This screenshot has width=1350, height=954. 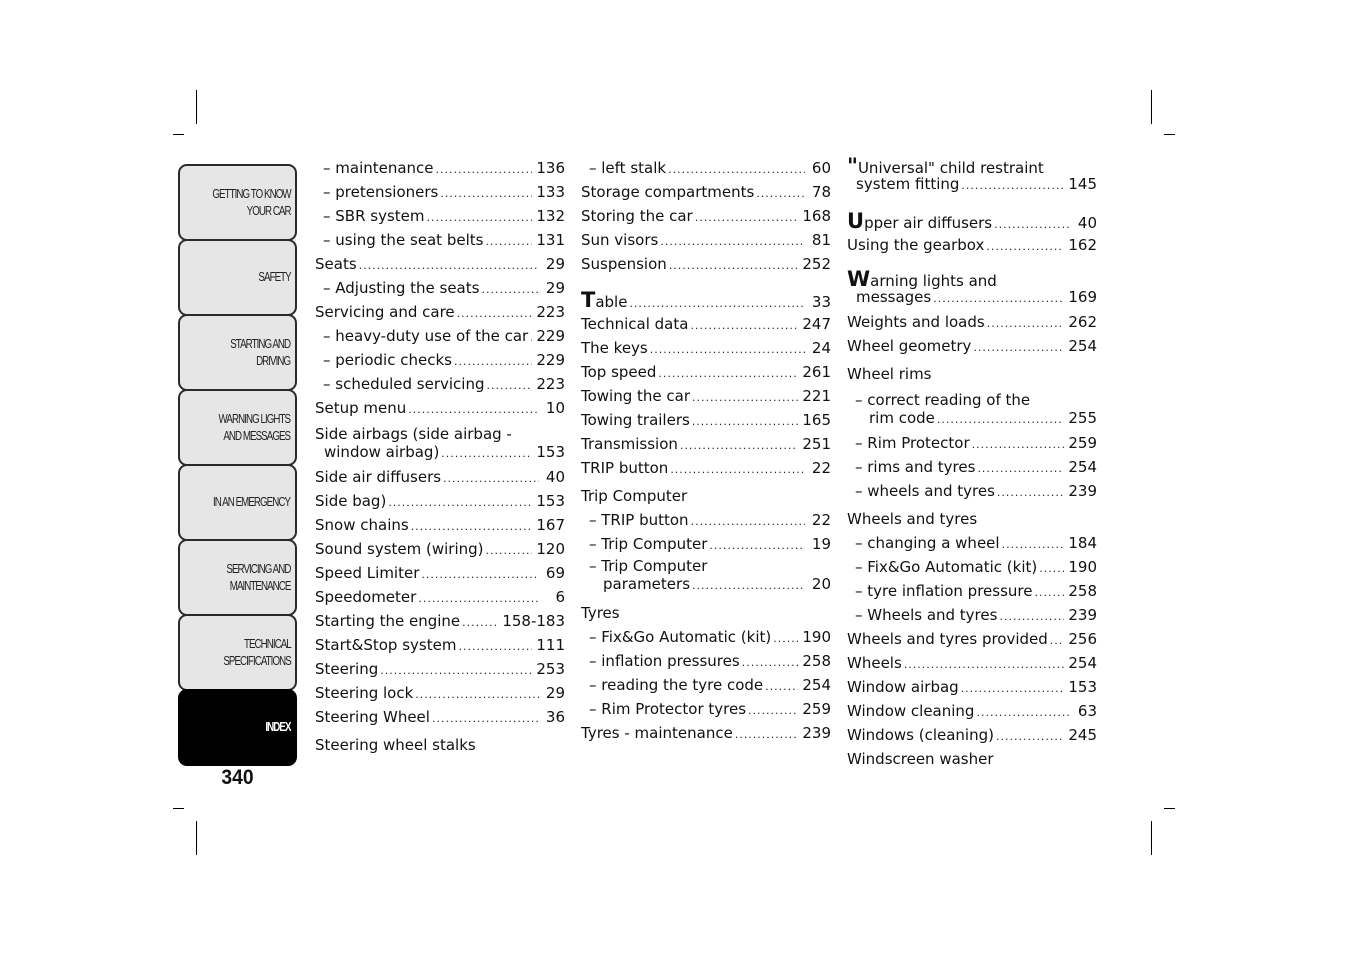 What do you see at coordinates (820, 192) in the screenshot?
I see `page-ref: 78` at bounding box center [820, 192].